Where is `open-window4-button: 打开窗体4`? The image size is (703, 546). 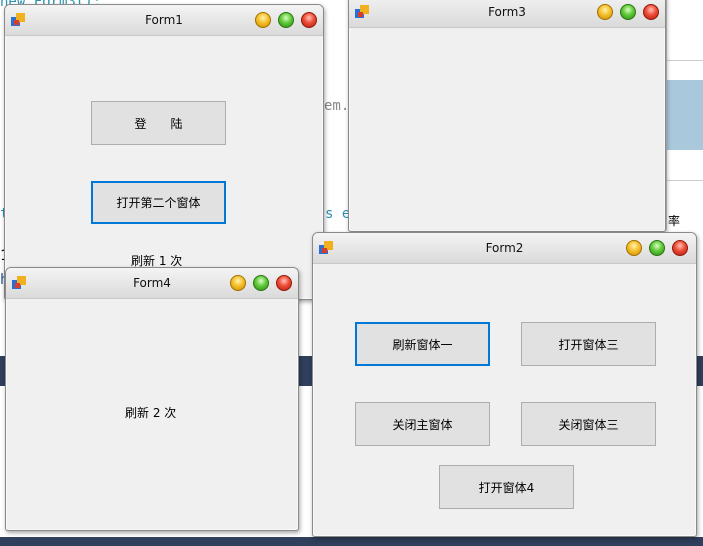
open-window4-button: 打开窗体4 is located at coordinates (506, 487).